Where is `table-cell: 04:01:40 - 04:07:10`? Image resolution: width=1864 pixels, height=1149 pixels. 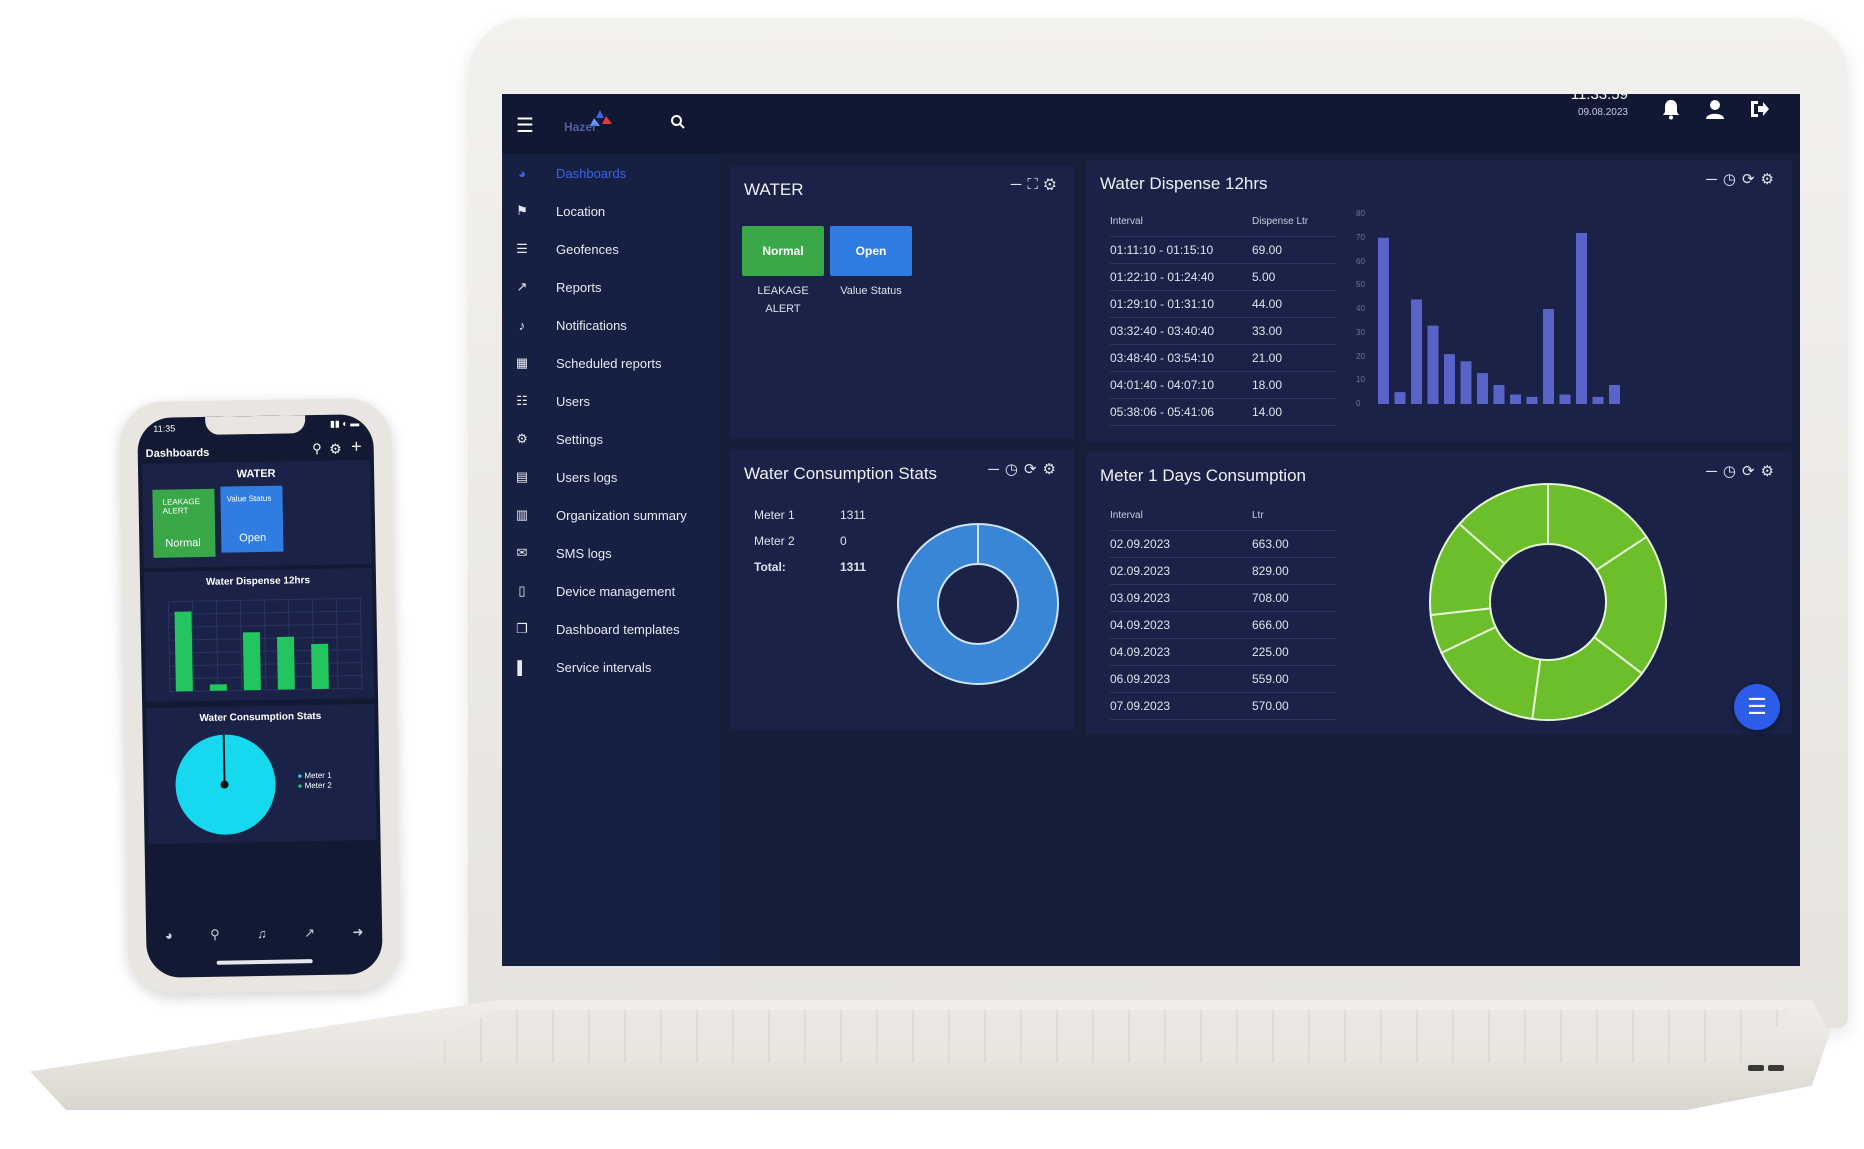 table-cell: 04:01:40 - 04:07:10 is located at coordinates (1181, 385).